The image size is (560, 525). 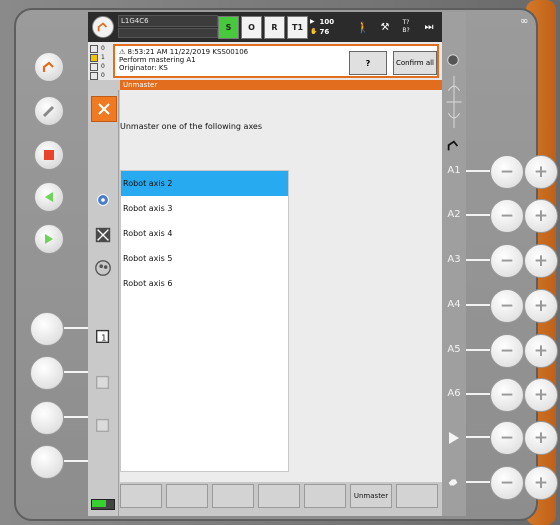 What do you see at coordinates (363, 27) in the screenshot?
I see `run-mode-status: 🚶` at bounding box center [363, 27].